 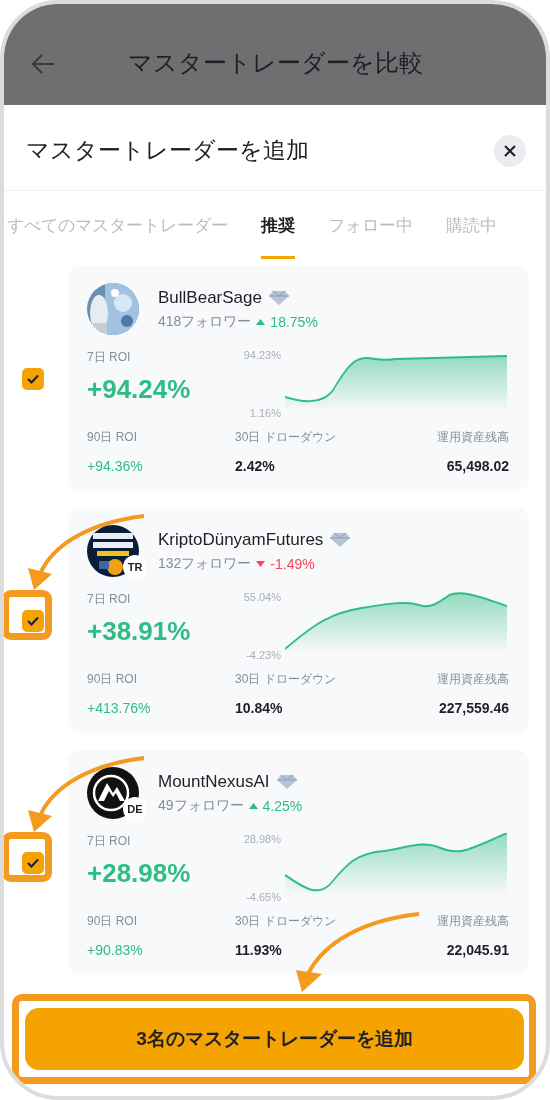 What do you see at coordinates (263, 655) in the screenshot?
I see `chart-min-label: -4.23%` at bounding box center [263, 655].